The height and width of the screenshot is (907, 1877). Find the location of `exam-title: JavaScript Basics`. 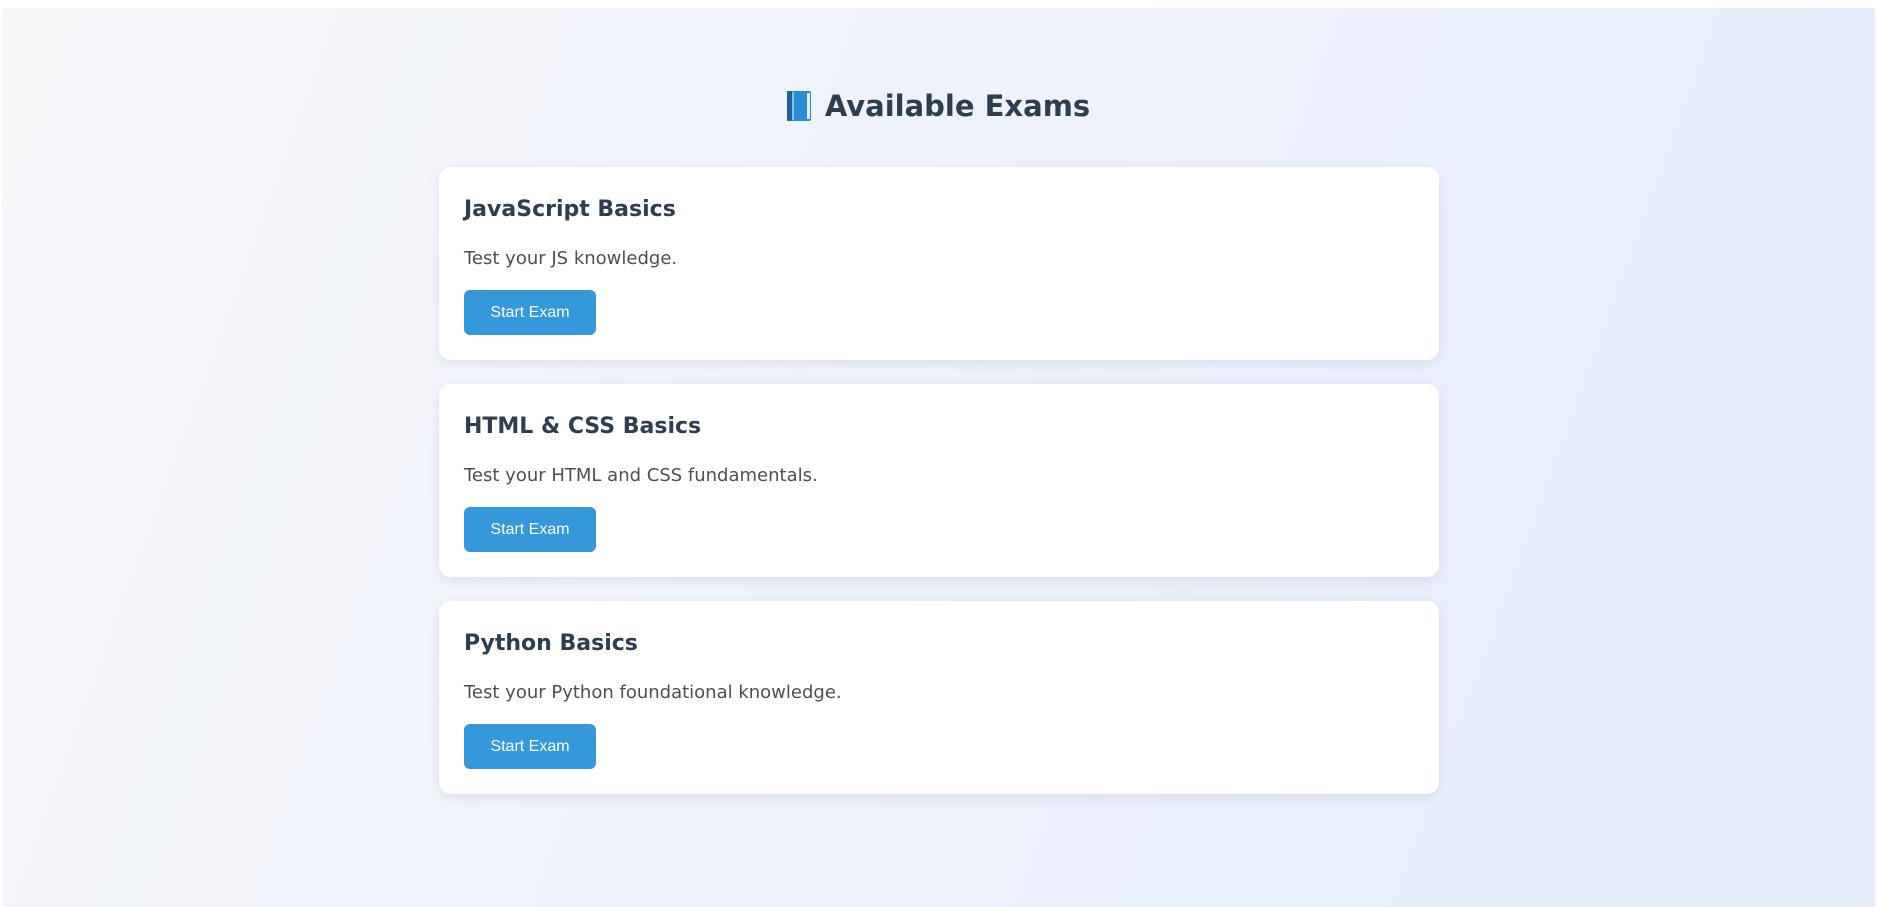

exam-title: JavaScript Basics is located at coordinates (570, 209).